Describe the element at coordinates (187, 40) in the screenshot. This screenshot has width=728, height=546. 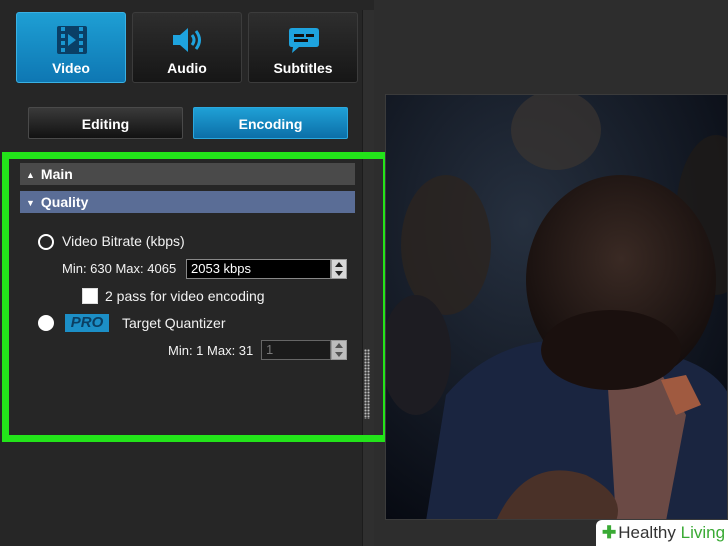
I see `speaker-icon` at that location.